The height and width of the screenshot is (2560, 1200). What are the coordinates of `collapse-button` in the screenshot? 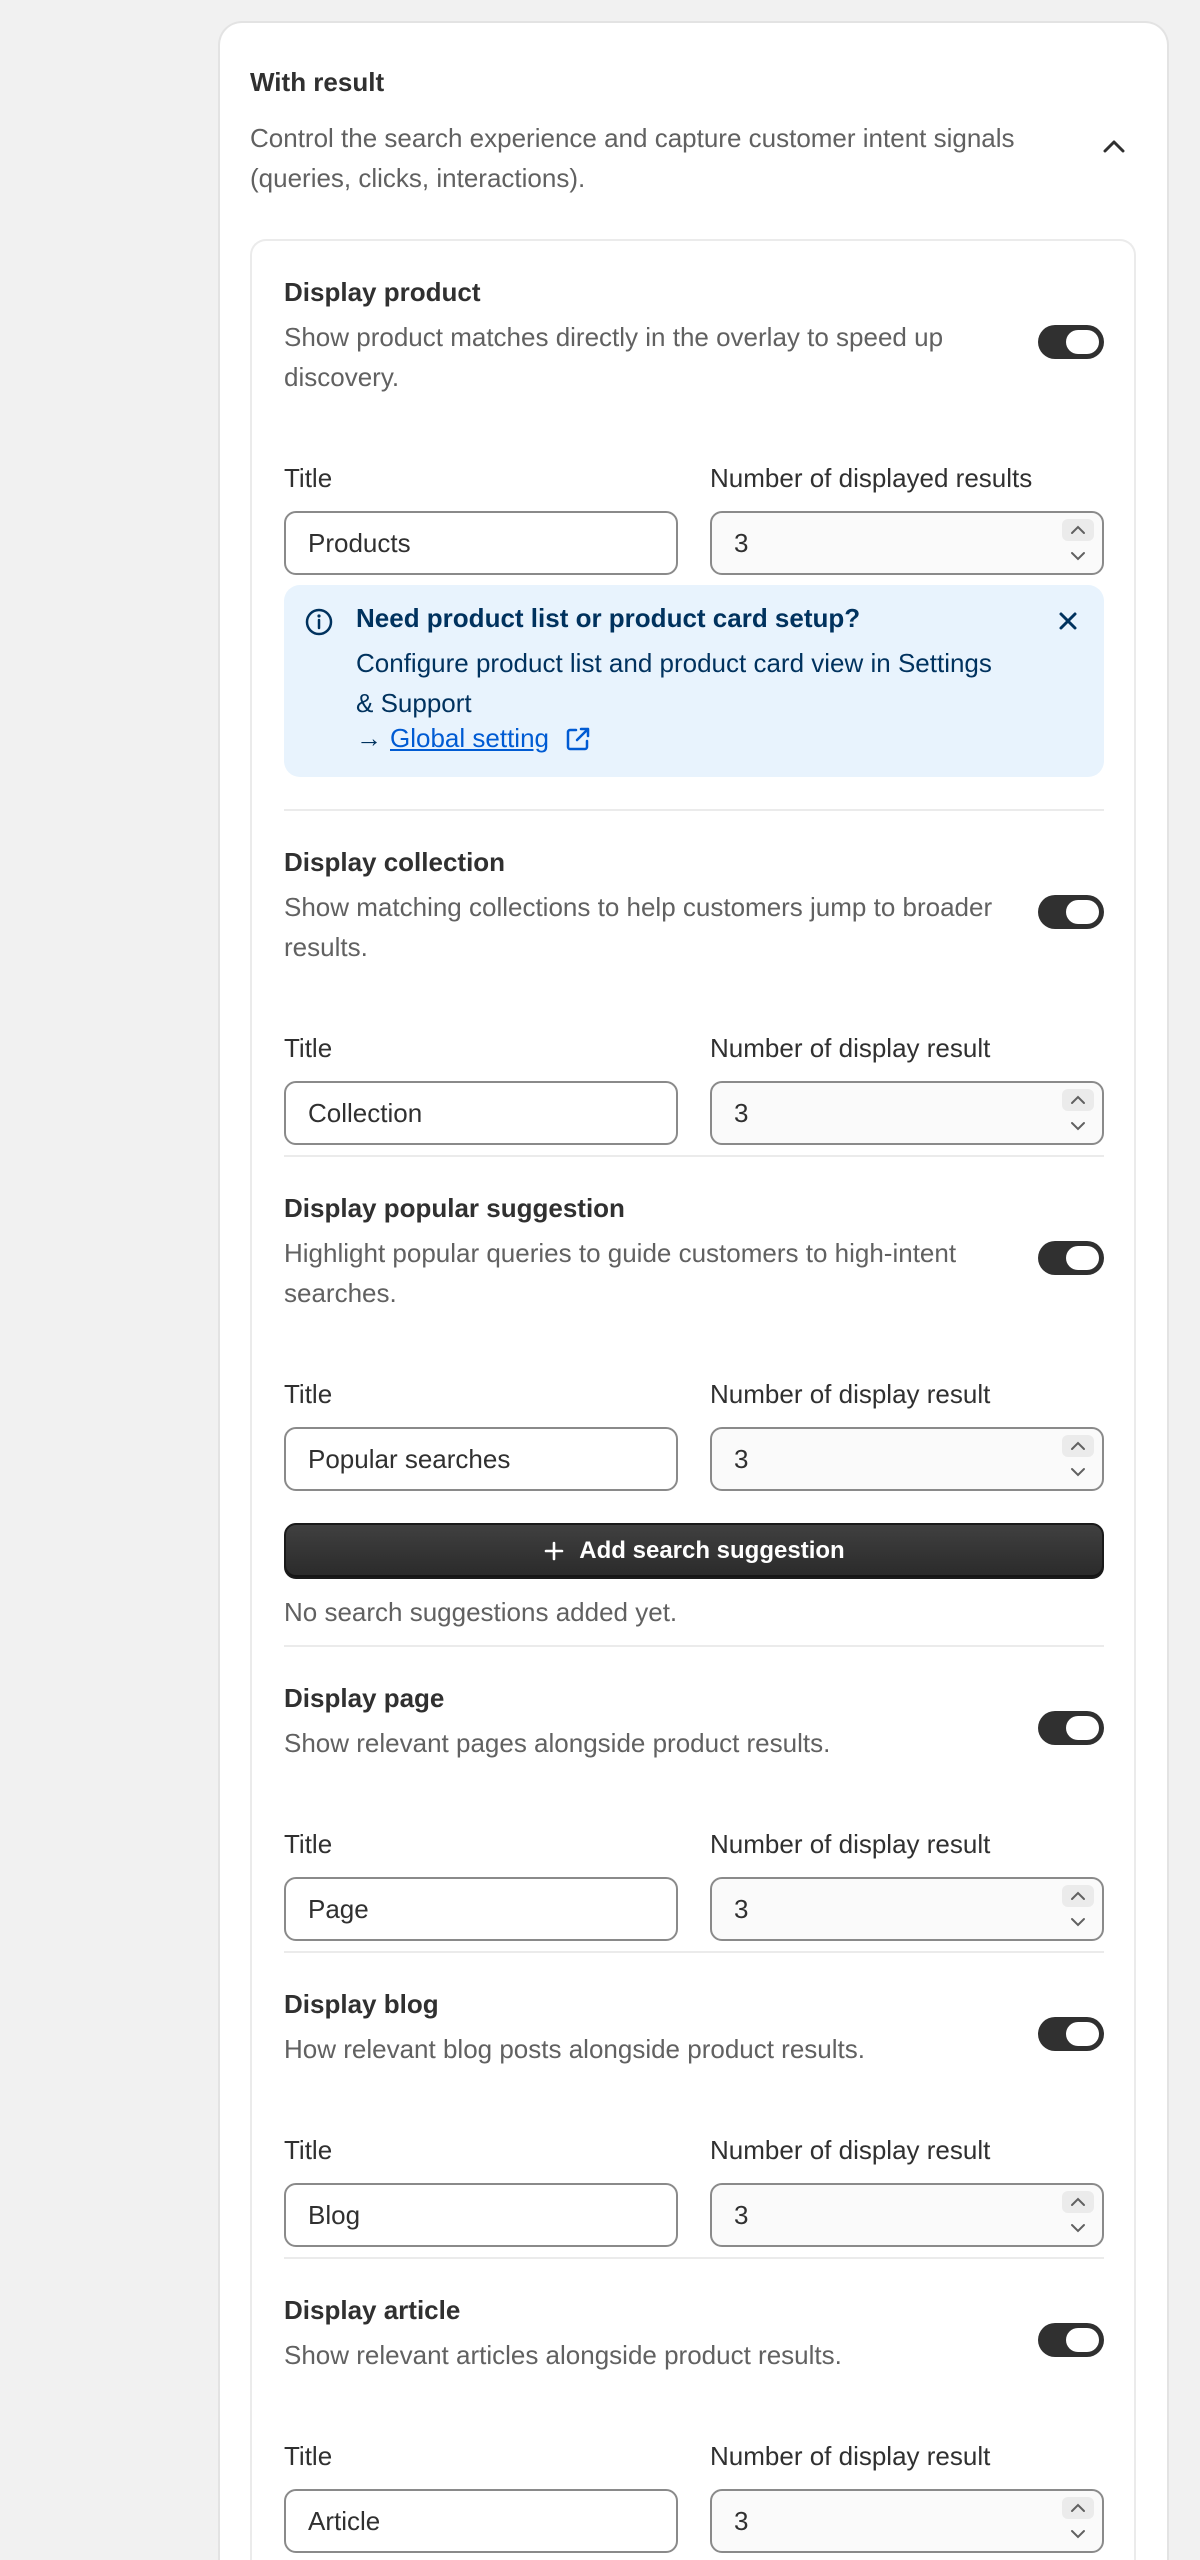 It's located at (1114, 146).